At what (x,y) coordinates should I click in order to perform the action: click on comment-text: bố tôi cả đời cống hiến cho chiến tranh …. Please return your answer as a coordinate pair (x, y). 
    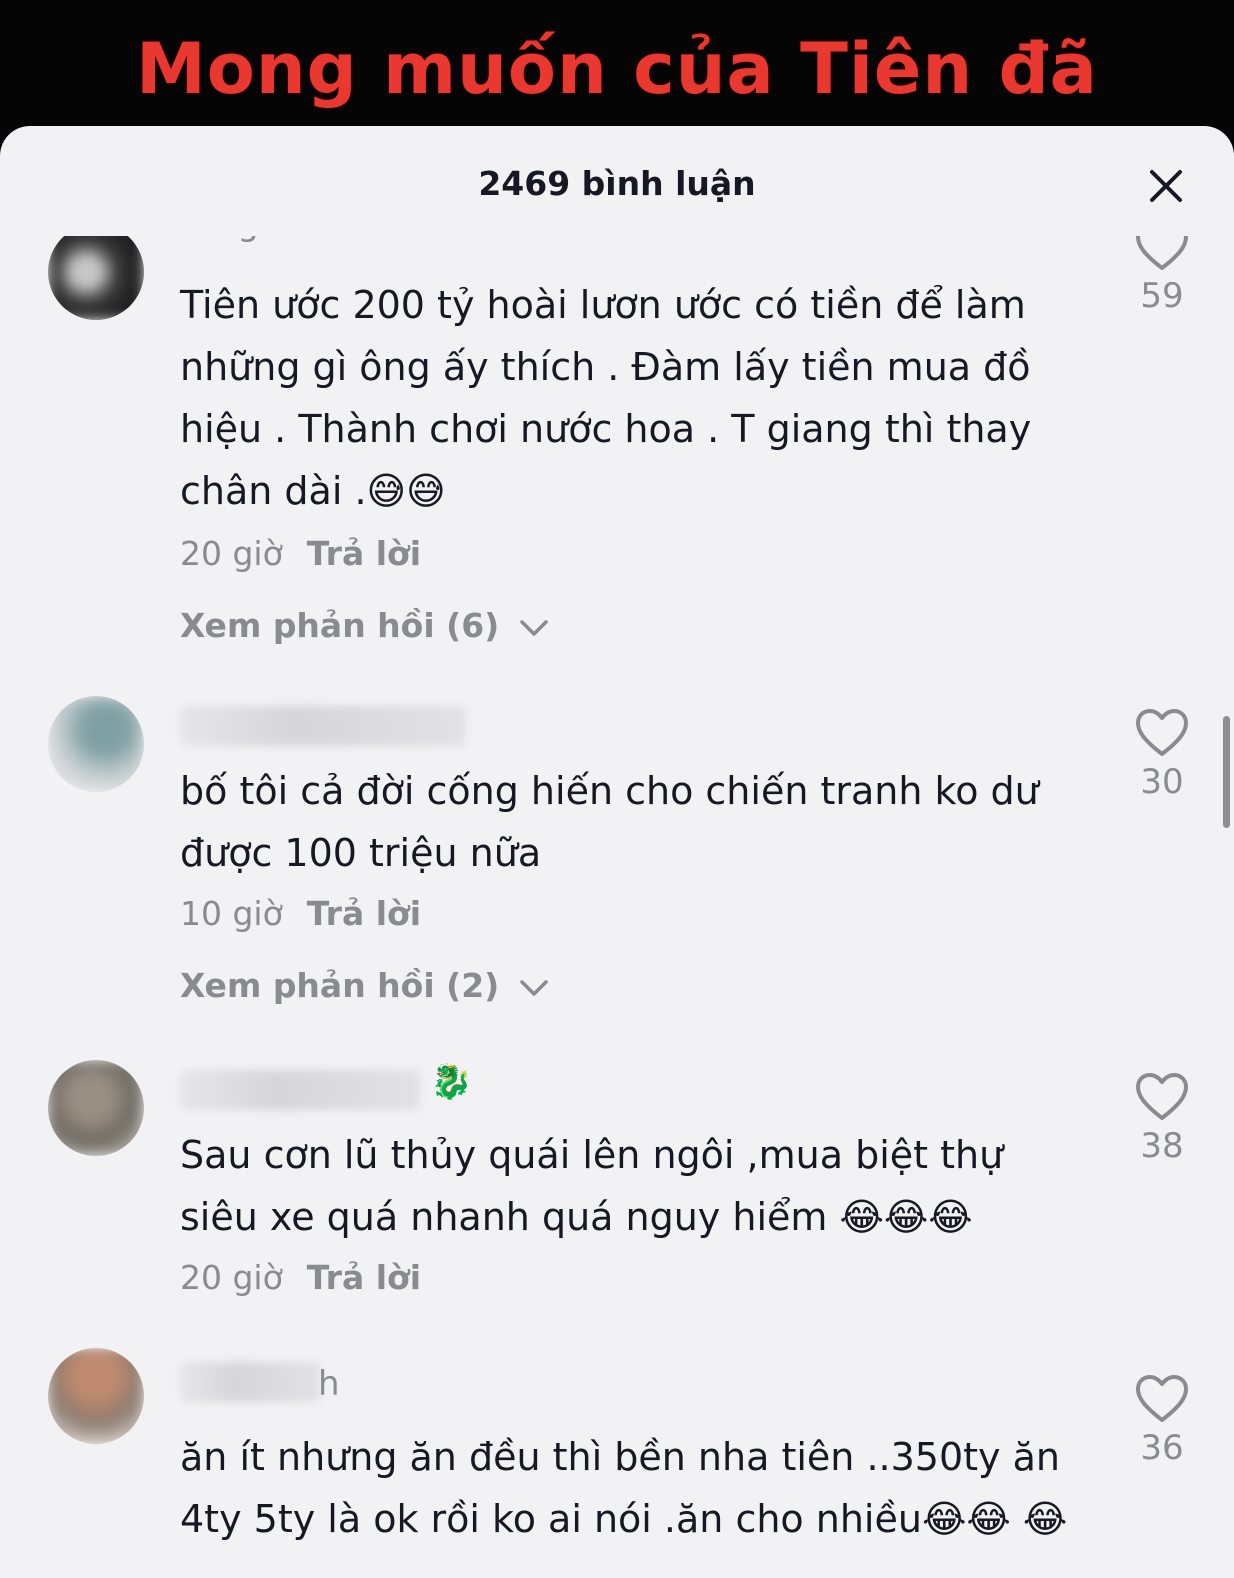
    Looking at the image, I should click on (615, 822).